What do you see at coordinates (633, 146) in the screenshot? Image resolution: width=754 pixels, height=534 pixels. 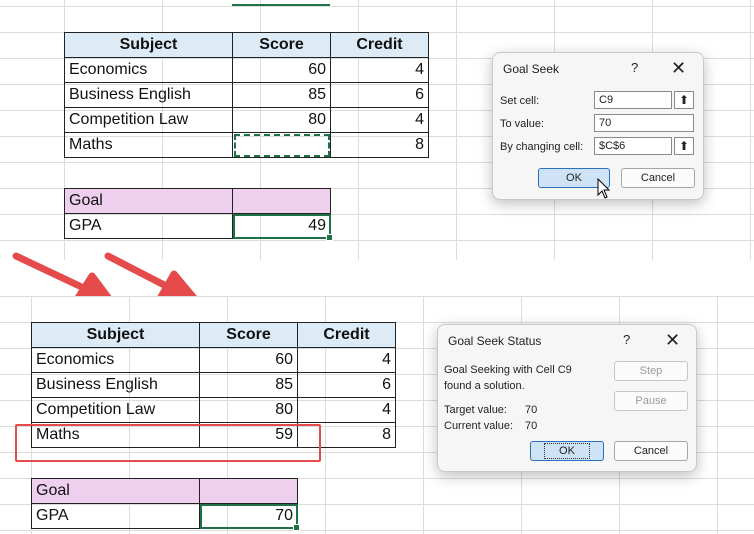 I see `changing-cell-input: $C$6` at bounding box center [633, 146].